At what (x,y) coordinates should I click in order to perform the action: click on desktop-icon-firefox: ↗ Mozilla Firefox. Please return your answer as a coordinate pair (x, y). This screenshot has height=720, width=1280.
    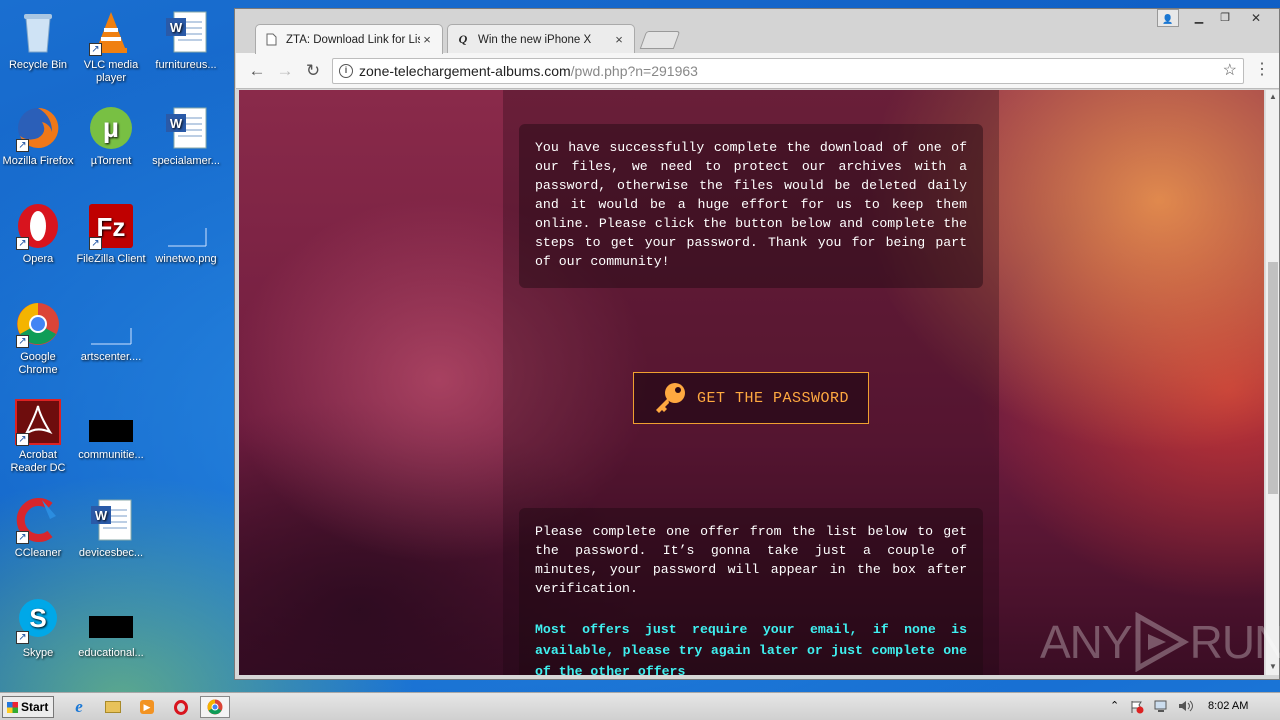
    Looking at the image, I should click on (38, 136).